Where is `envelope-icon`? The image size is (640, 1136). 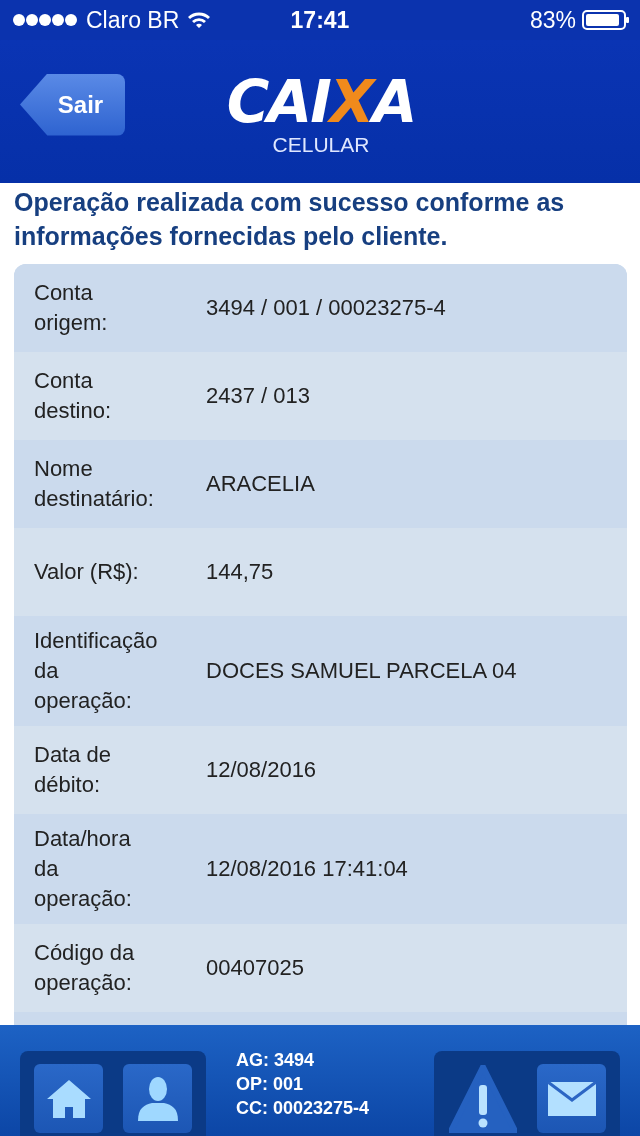
envelope-icon is located at coordinates (571, 1098).